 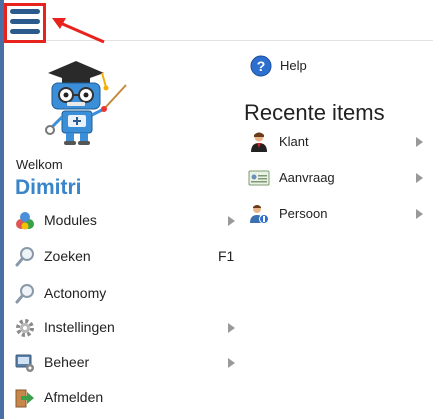 I want to click on recent-items-title: Recente items, so click(x=314, y=112).